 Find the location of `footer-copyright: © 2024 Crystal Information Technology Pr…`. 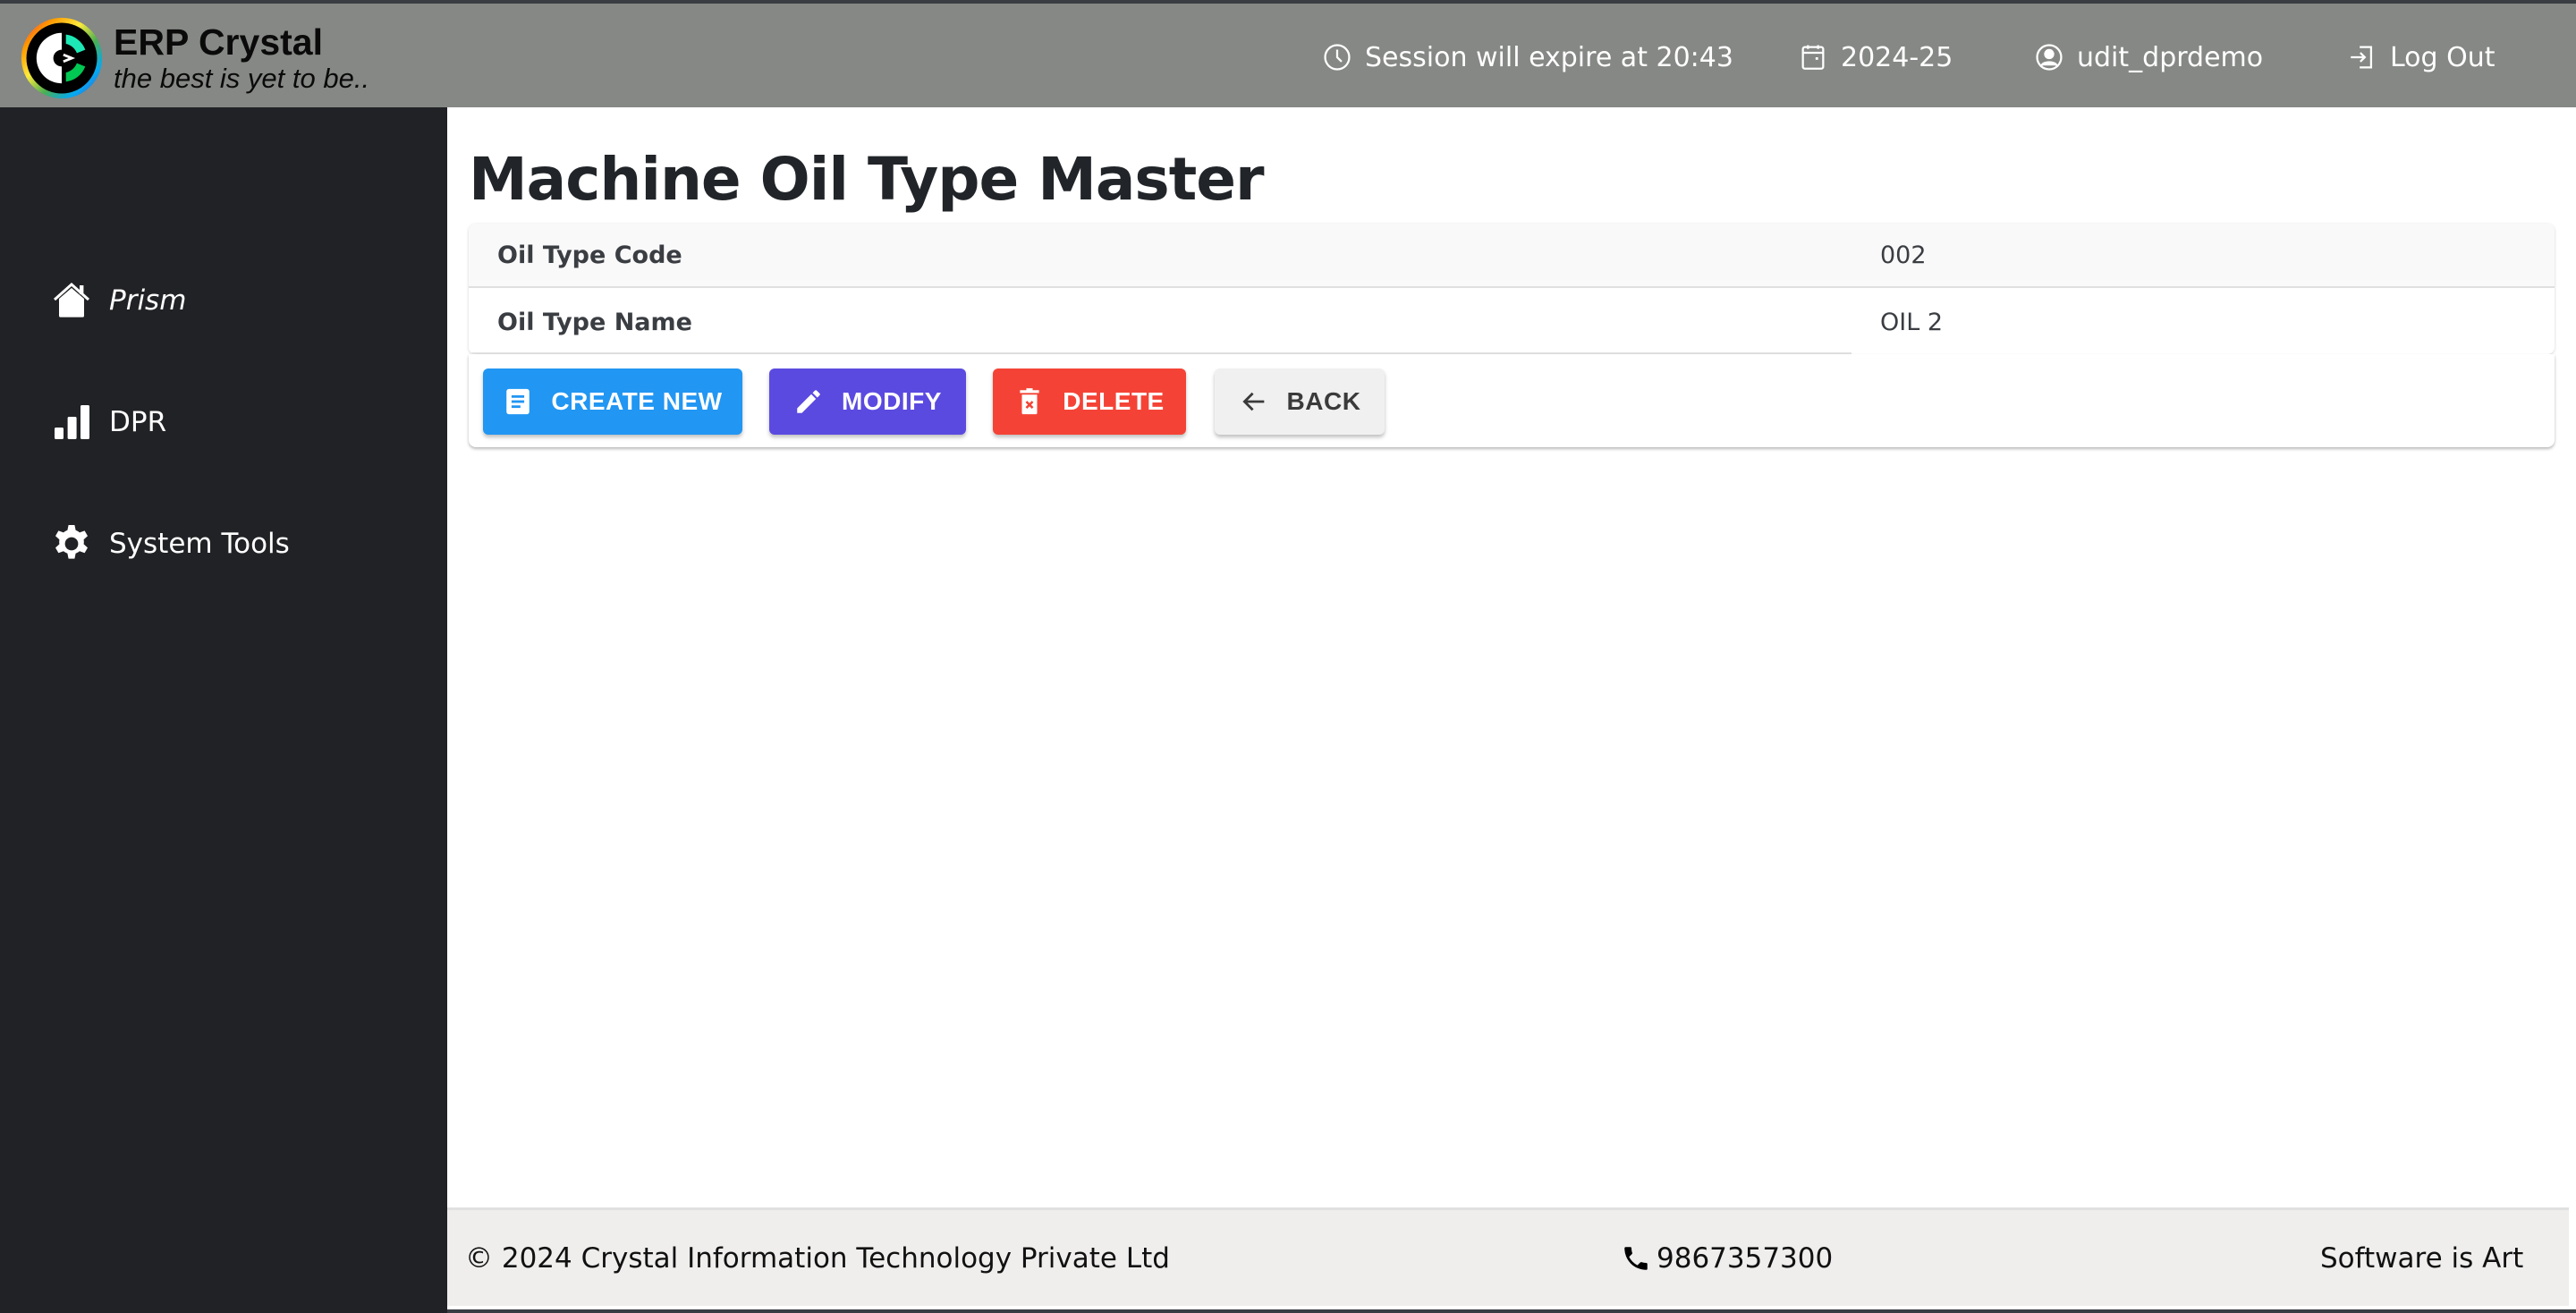

footer-copyright: © 2024 Crystal Information Technology Pr… is located at coordinates (817, 1258).